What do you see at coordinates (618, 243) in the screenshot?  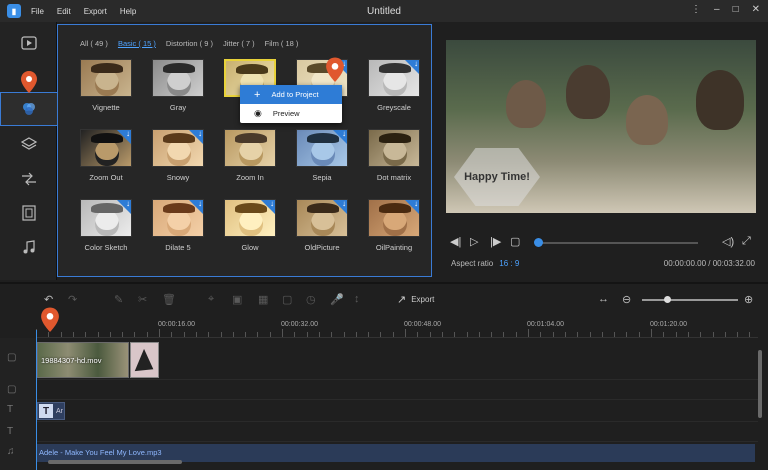 I see `playback-track` at bounding box center [618, 243].